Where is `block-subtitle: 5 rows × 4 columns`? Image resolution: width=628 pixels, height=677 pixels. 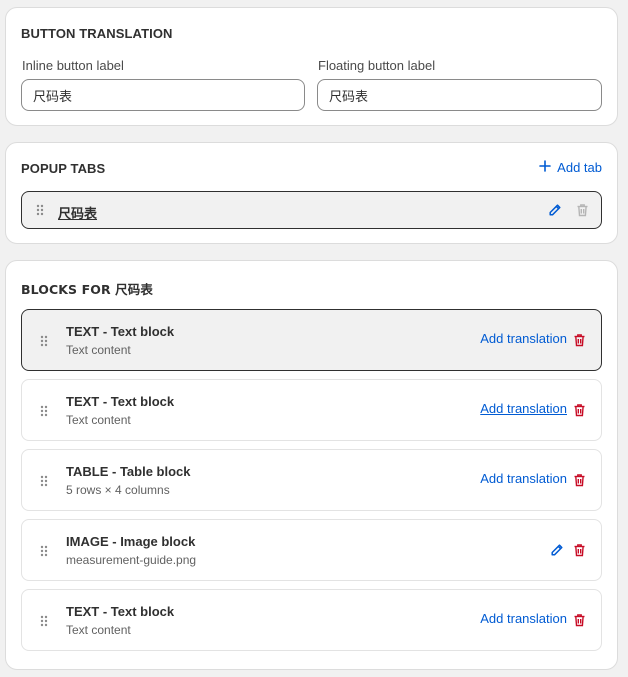
block-subtitle: 5 rows × 4 columns is located at coordinates (118, 490).